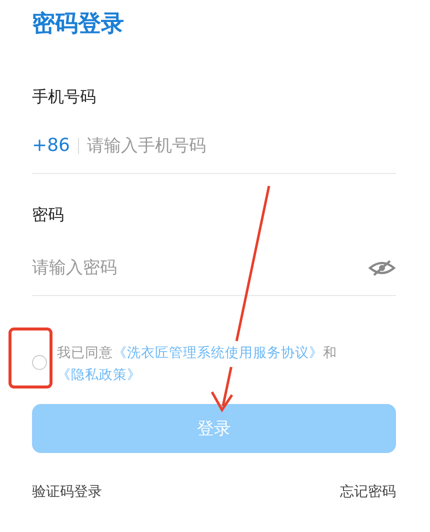  I want to click on eye-off-icon, so click(382, 268).